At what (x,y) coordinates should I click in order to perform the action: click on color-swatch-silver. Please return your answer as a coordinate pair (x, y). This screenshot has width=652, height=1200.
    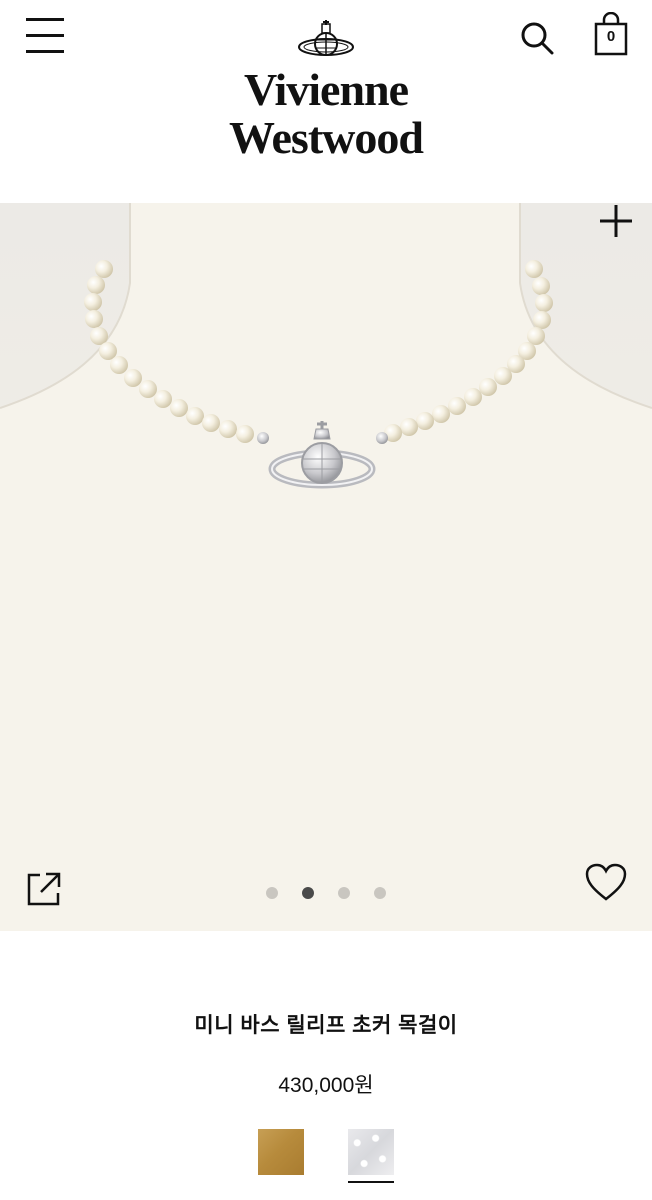
    Looking at the image, I should click on (371, 1152).